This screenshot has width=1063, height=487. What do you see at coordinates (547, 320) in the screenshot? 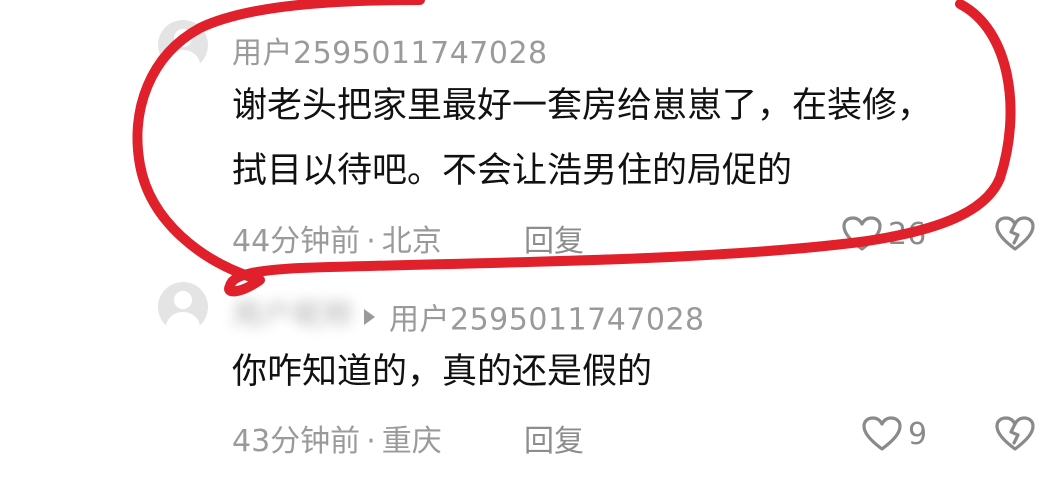
I see `reply-to-username: 用户2595011747028` at bounding box center [547, 320].